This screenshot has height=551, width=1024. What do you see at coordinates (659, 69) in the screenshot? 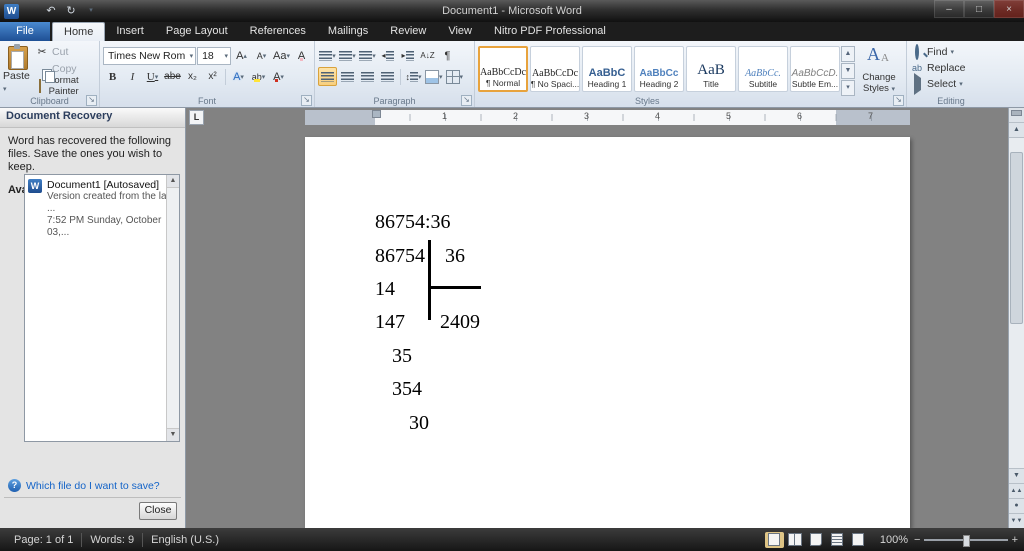
I see `style-heading-2: AaBbCc Heading 2` at bounding box center [659, 69].